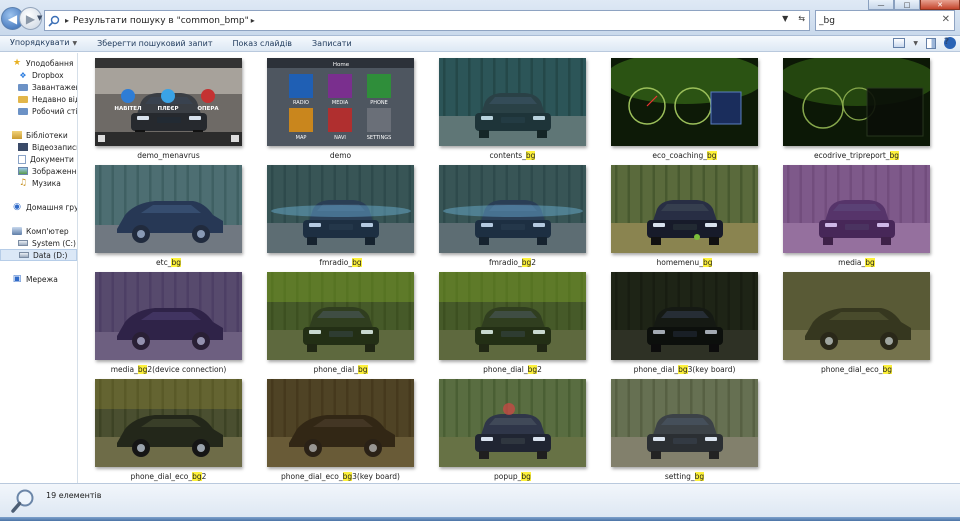 The image size is (960, 521). What do you see at coordinates (801, 18) in the screenshot?
I see `refresh-icon: ⇆` at bounding box center [801, 18].